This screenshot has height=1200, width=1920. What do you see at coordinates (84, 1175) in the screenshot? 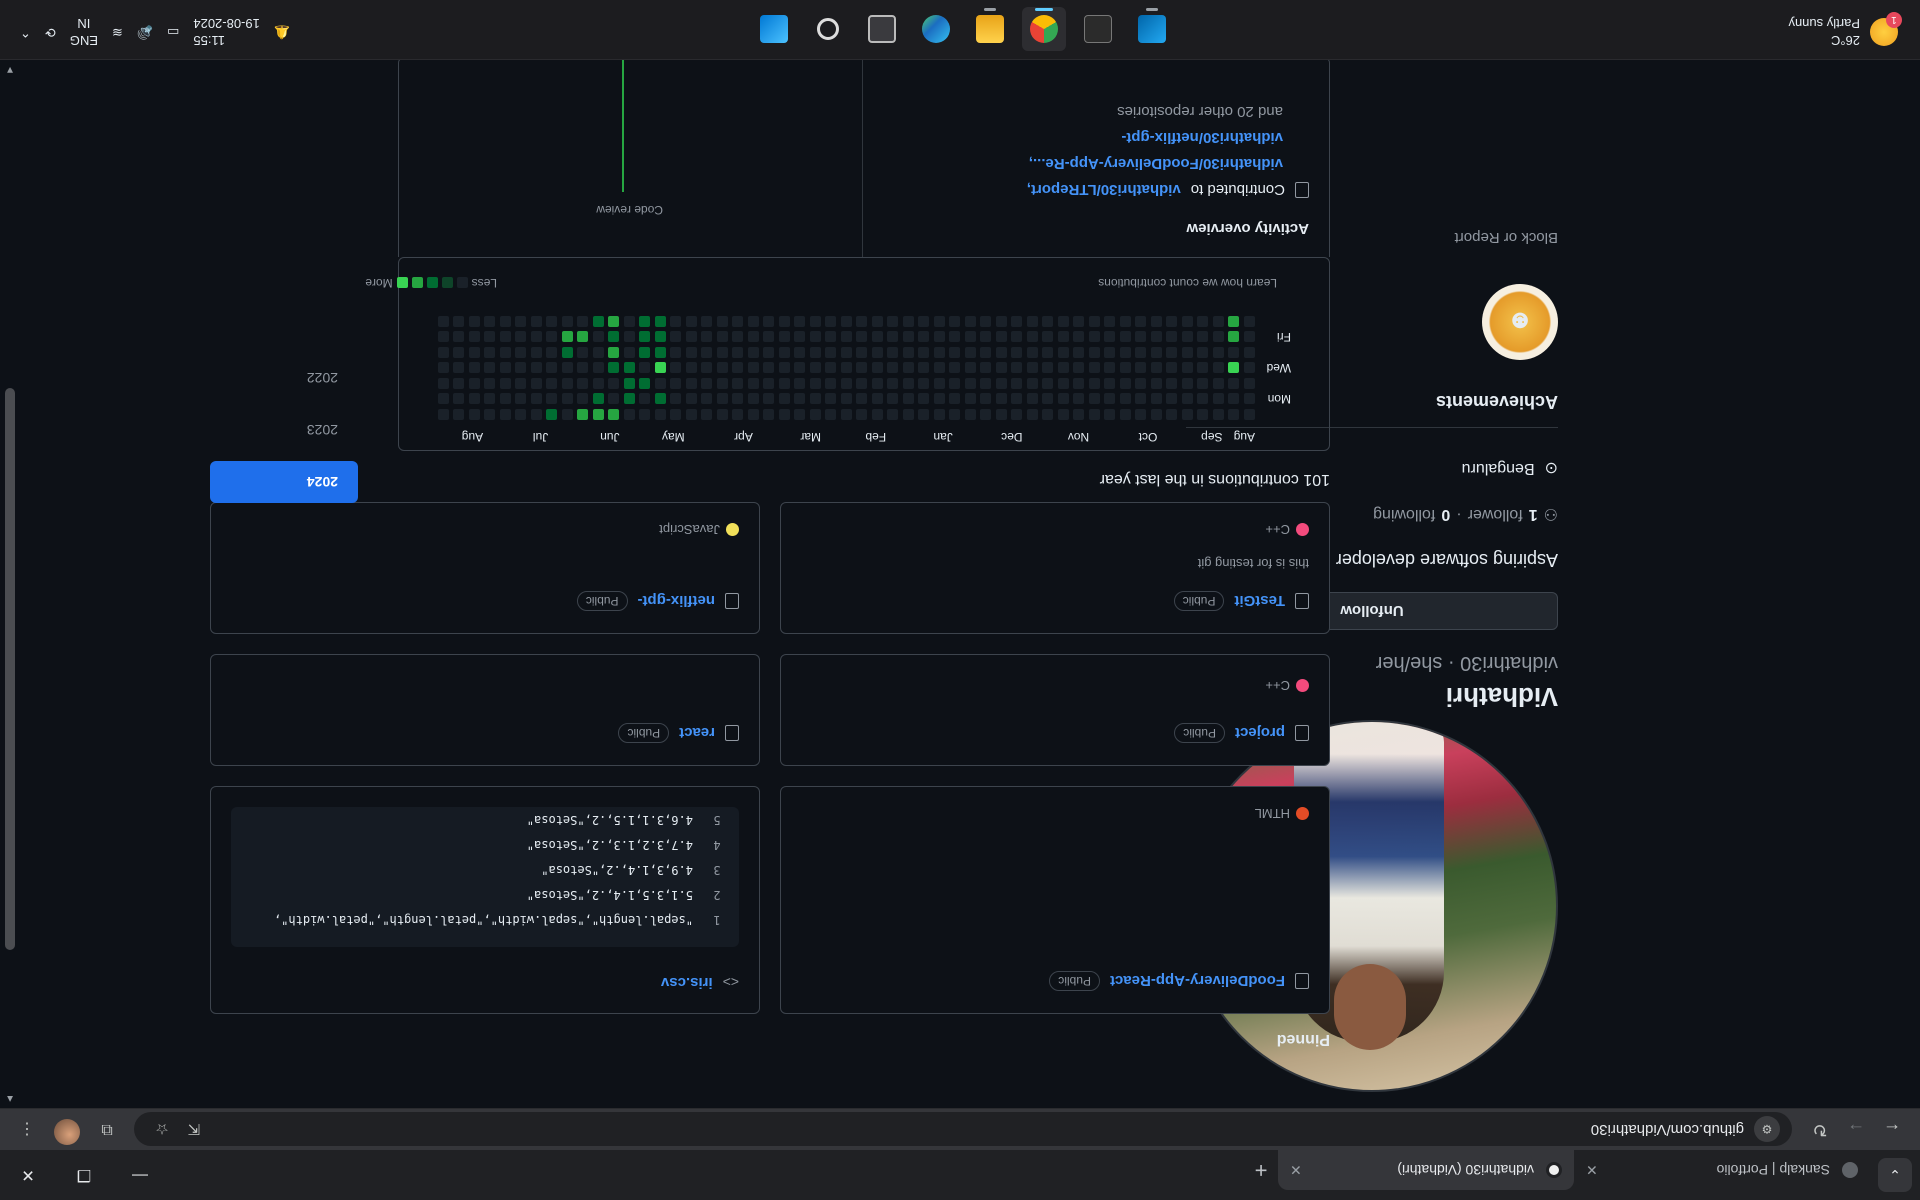
I see `restore-button: ❐` at bounding box center [84, 1175].